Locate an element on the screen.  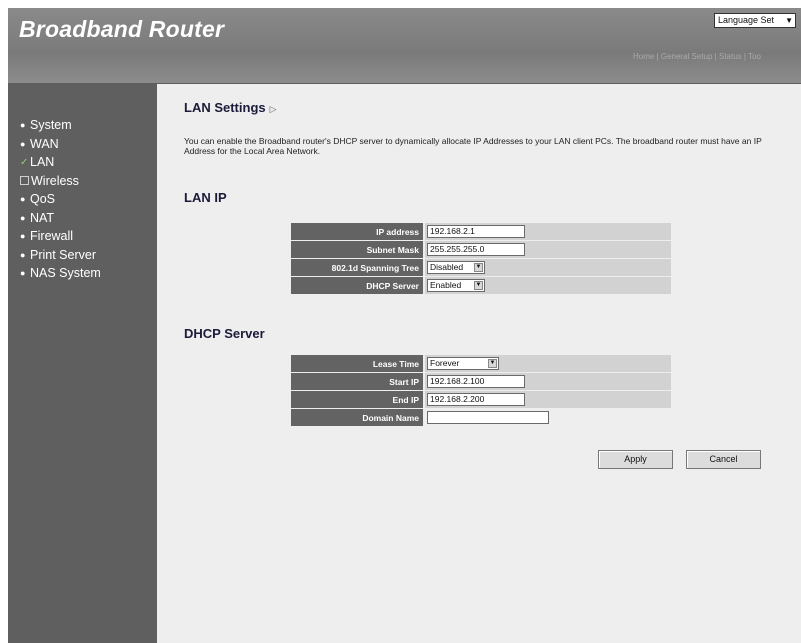
subnet-mask-cell: 255.255.255.0 is located at coordinates (548, 249).